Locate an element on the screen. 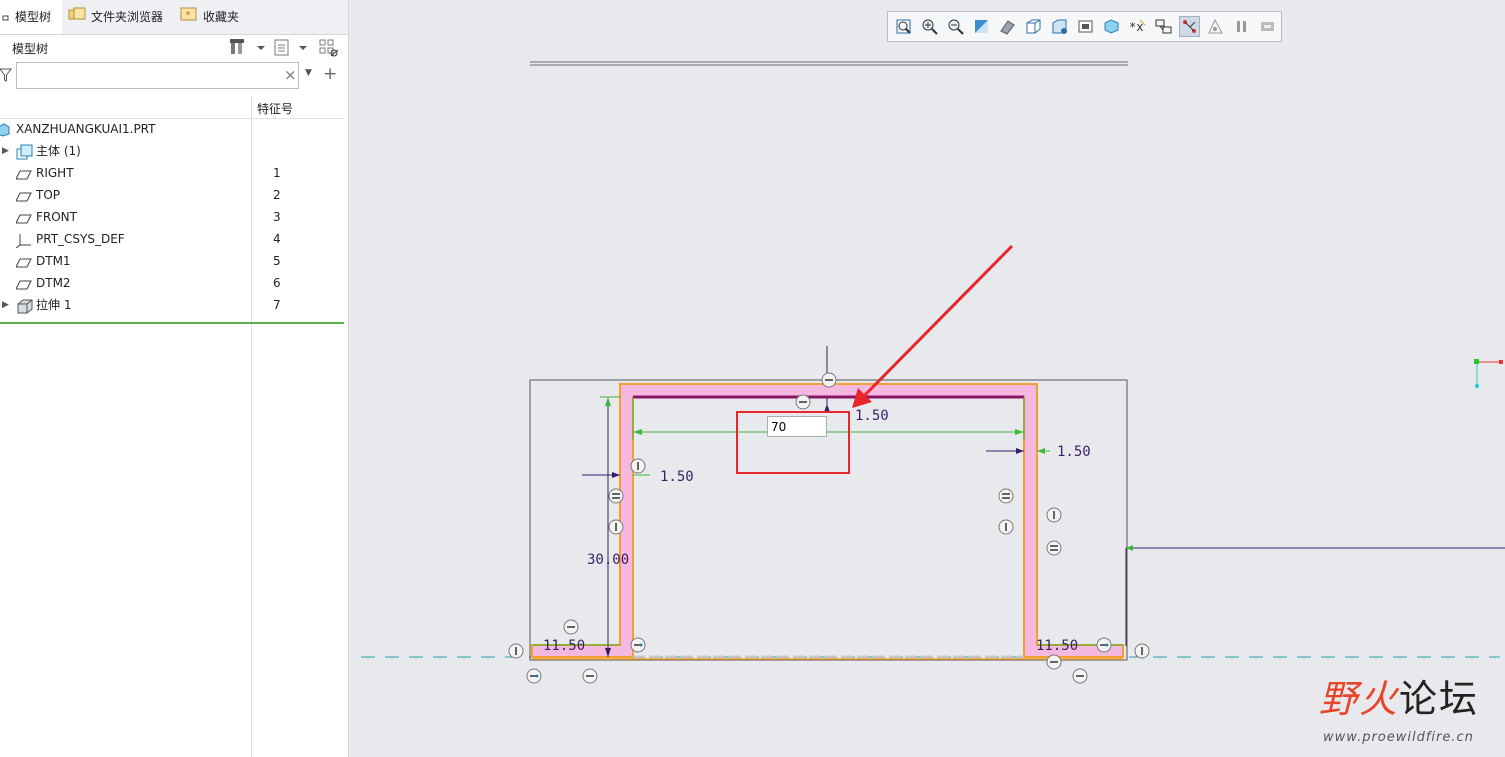 This screenshot has height=757, width=1505. filter-icon is located at coordinates (6, 76).